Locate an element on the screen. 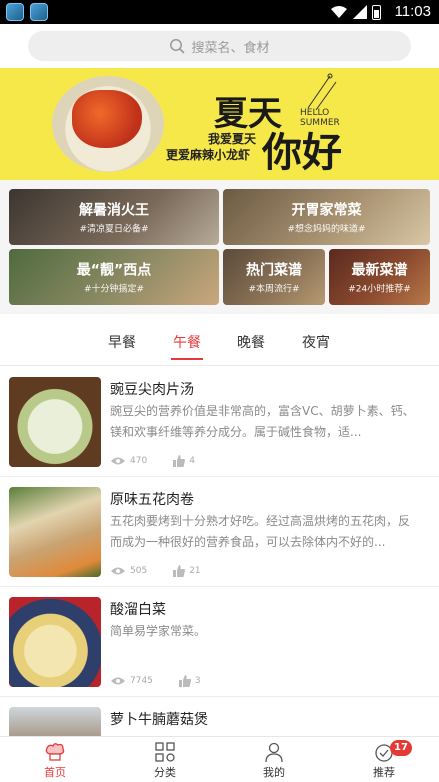 Image resolution: width=439 pixels, height=782 pixels. recipe-stats: 505 21 is located at coordinates (168, 571).